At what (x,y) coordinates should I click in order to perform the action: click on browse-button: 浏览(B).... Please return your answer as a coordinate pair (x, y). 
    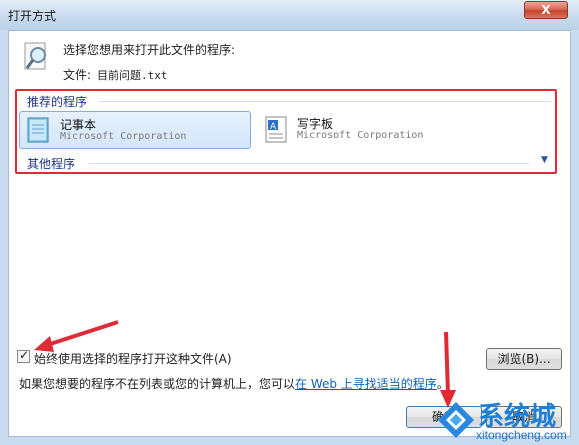
    Looking at the image, I should click on (524, 359).